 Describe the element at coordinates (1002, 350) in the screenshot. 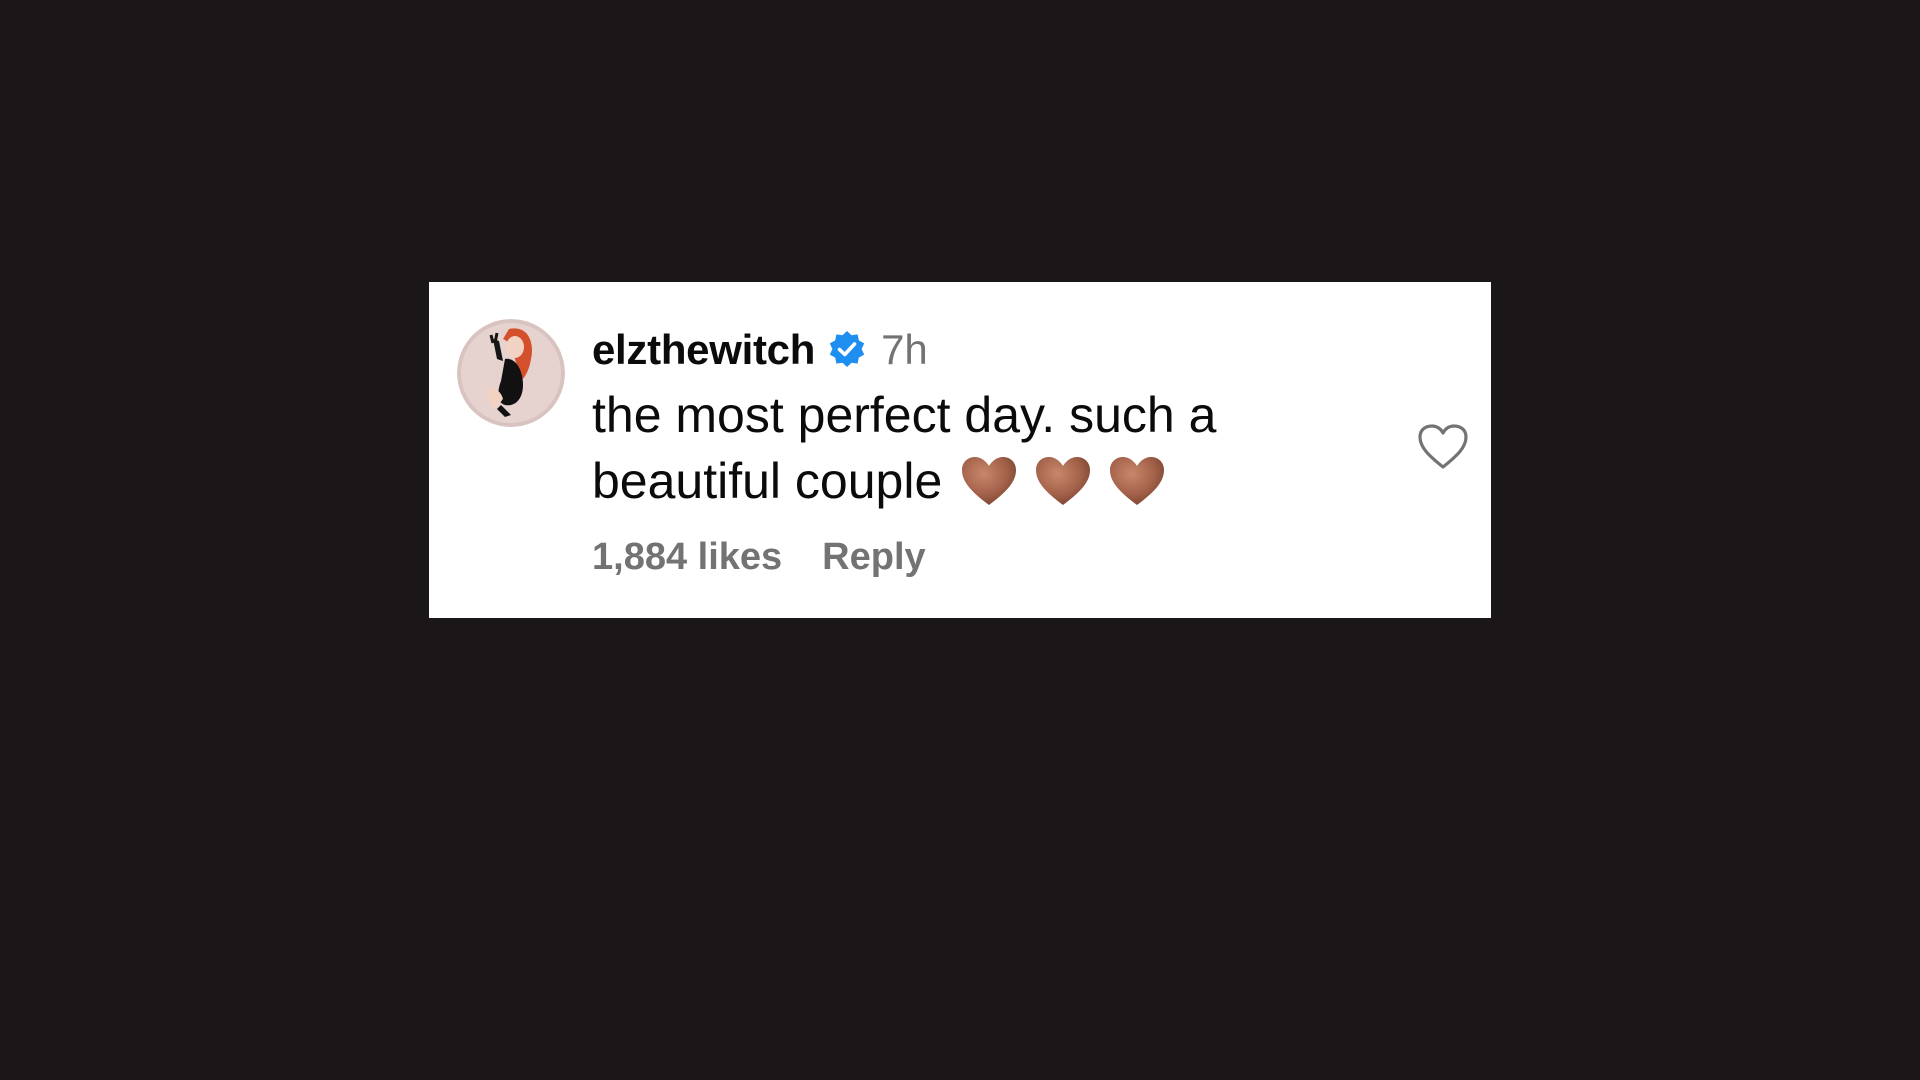

I see `comment-header: elzthewitch 7h` at that location.